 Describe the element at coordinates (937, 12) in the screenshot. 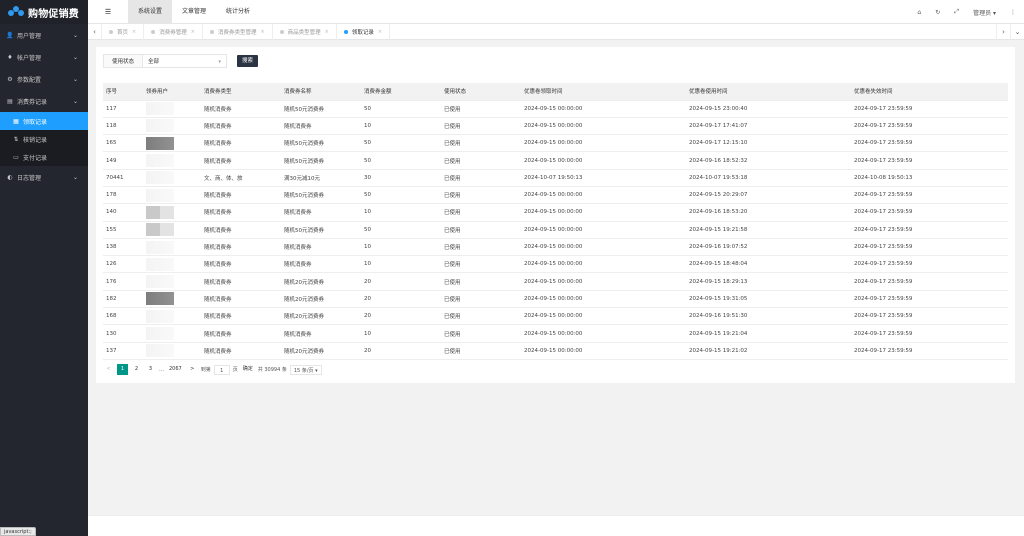

I see `refresh-icon: ↻` at that location.